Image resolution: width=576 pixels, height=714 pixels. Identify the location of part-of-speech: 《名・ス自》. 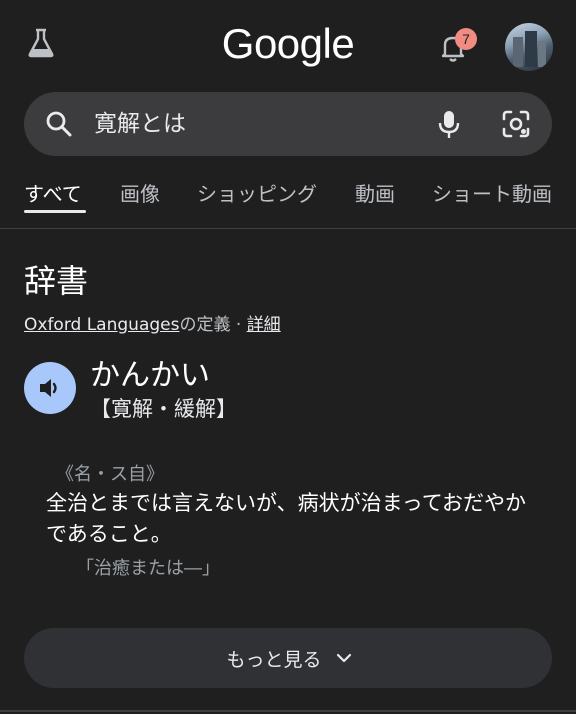
(110, 474).